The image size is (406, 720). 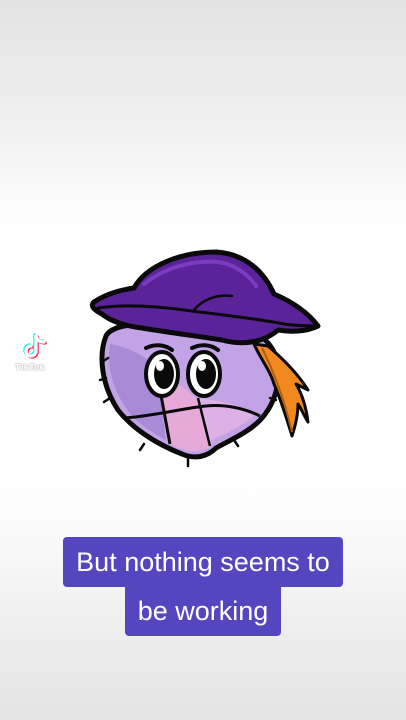 I want to click on caption-line-2: be working, so click(x=203, y=611).